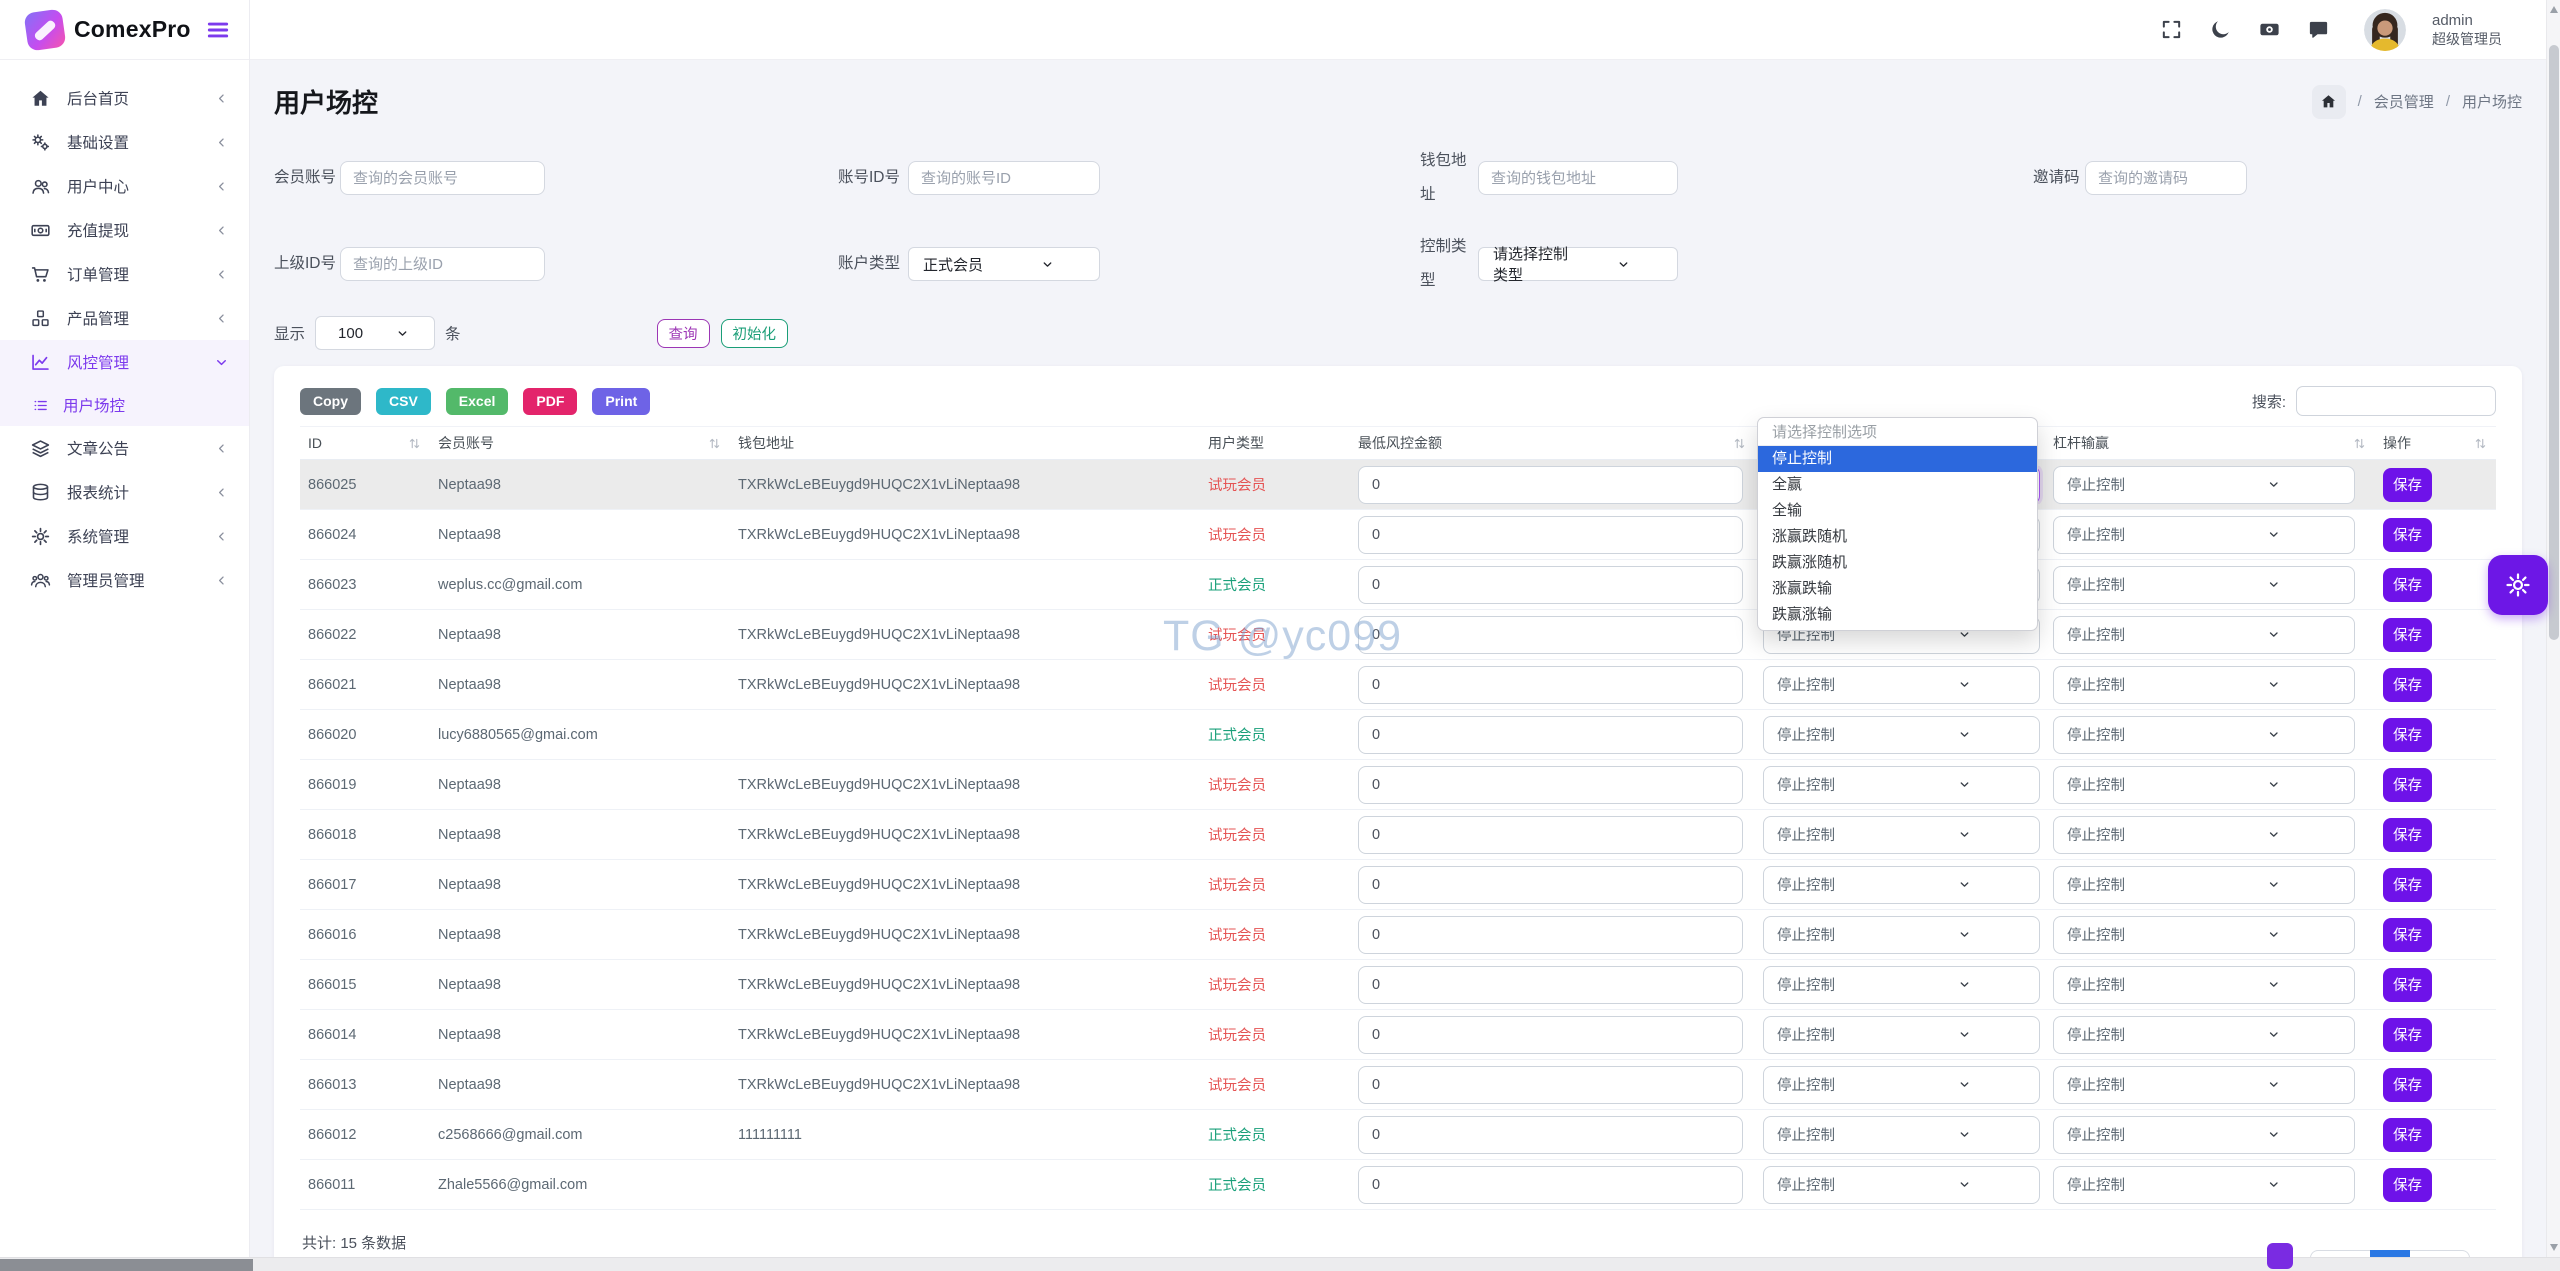 This screenshot has height=1271, width=2560. I want to click on export-print-button: Print, so click(621, 401).